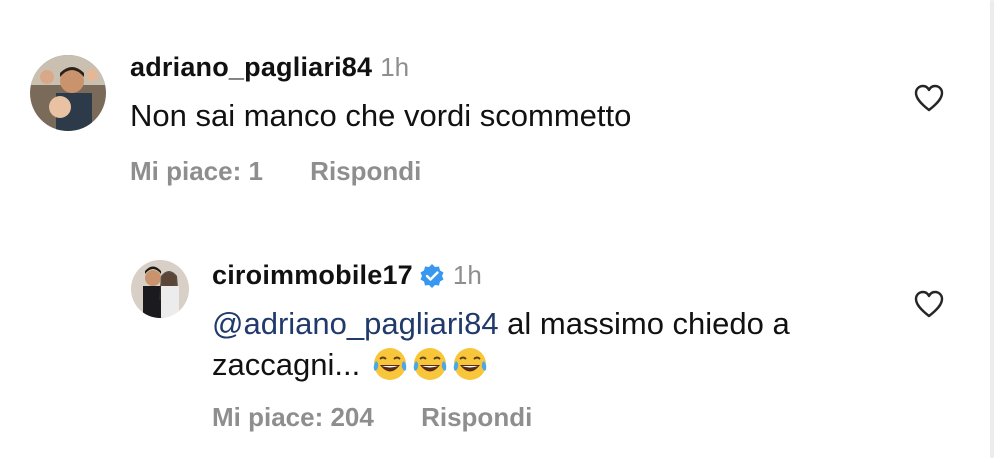 Image resolution: width=1000 pixels, height=458 pixels. Describe the element at coordinates (312, 275) in the screenshot. I see `comment-username: ciroimmobile17` at that location.